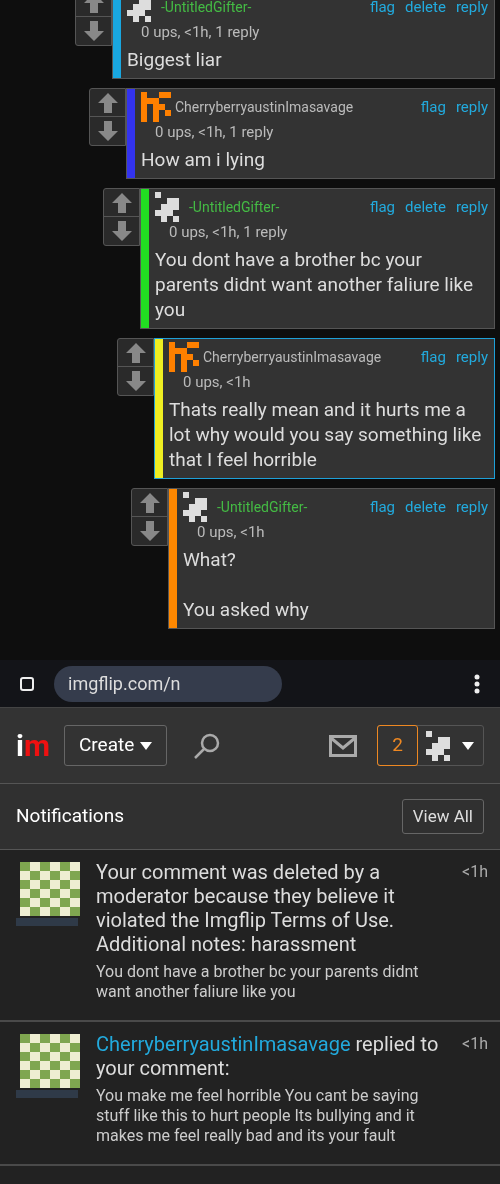 This screenshot has width=500, height=1184. Describe the element at coordinates (33, 745) in the screenshot. I see `logo: im` at that location.